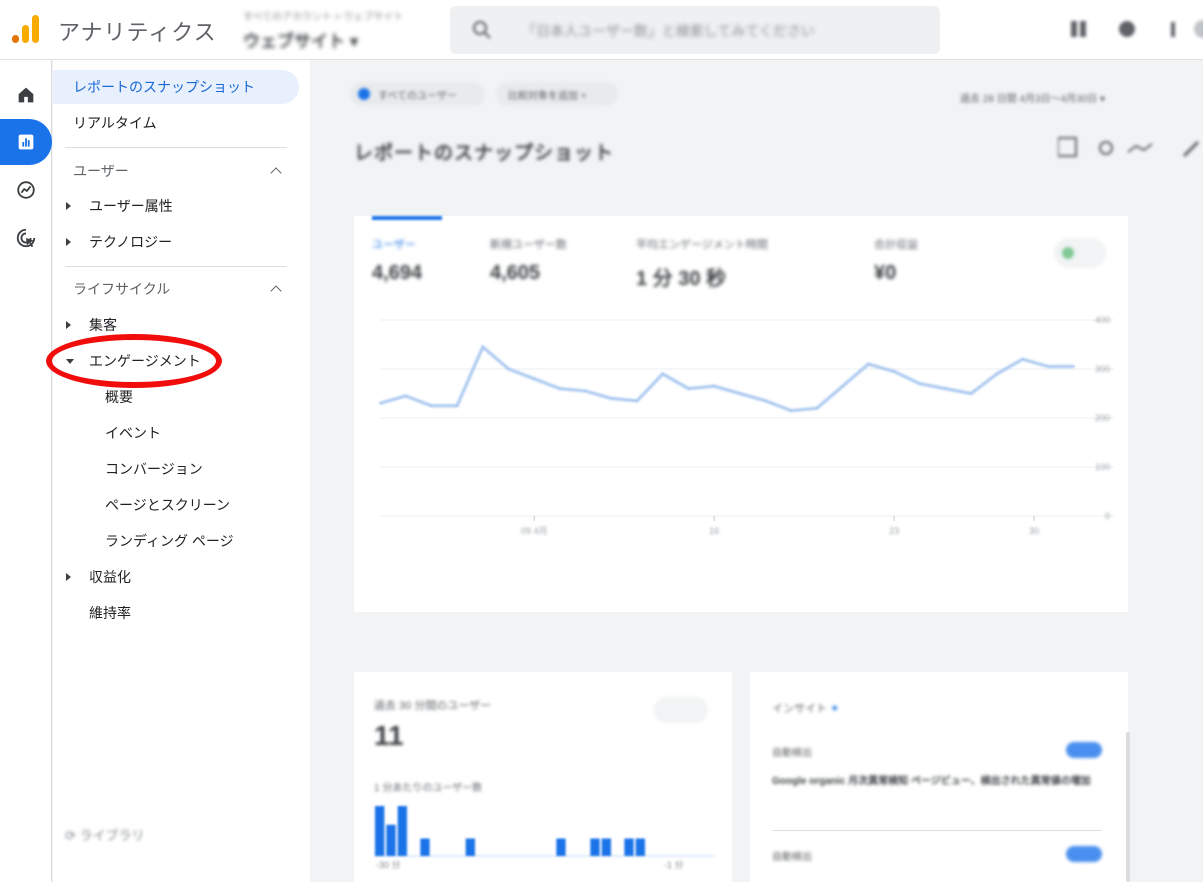 This screenshot has width=1203, height=882. Describe the element at coordinates (131, 206) in the screenshot. I see `nav-user-attributes-label: ユーザー属性` at that location.